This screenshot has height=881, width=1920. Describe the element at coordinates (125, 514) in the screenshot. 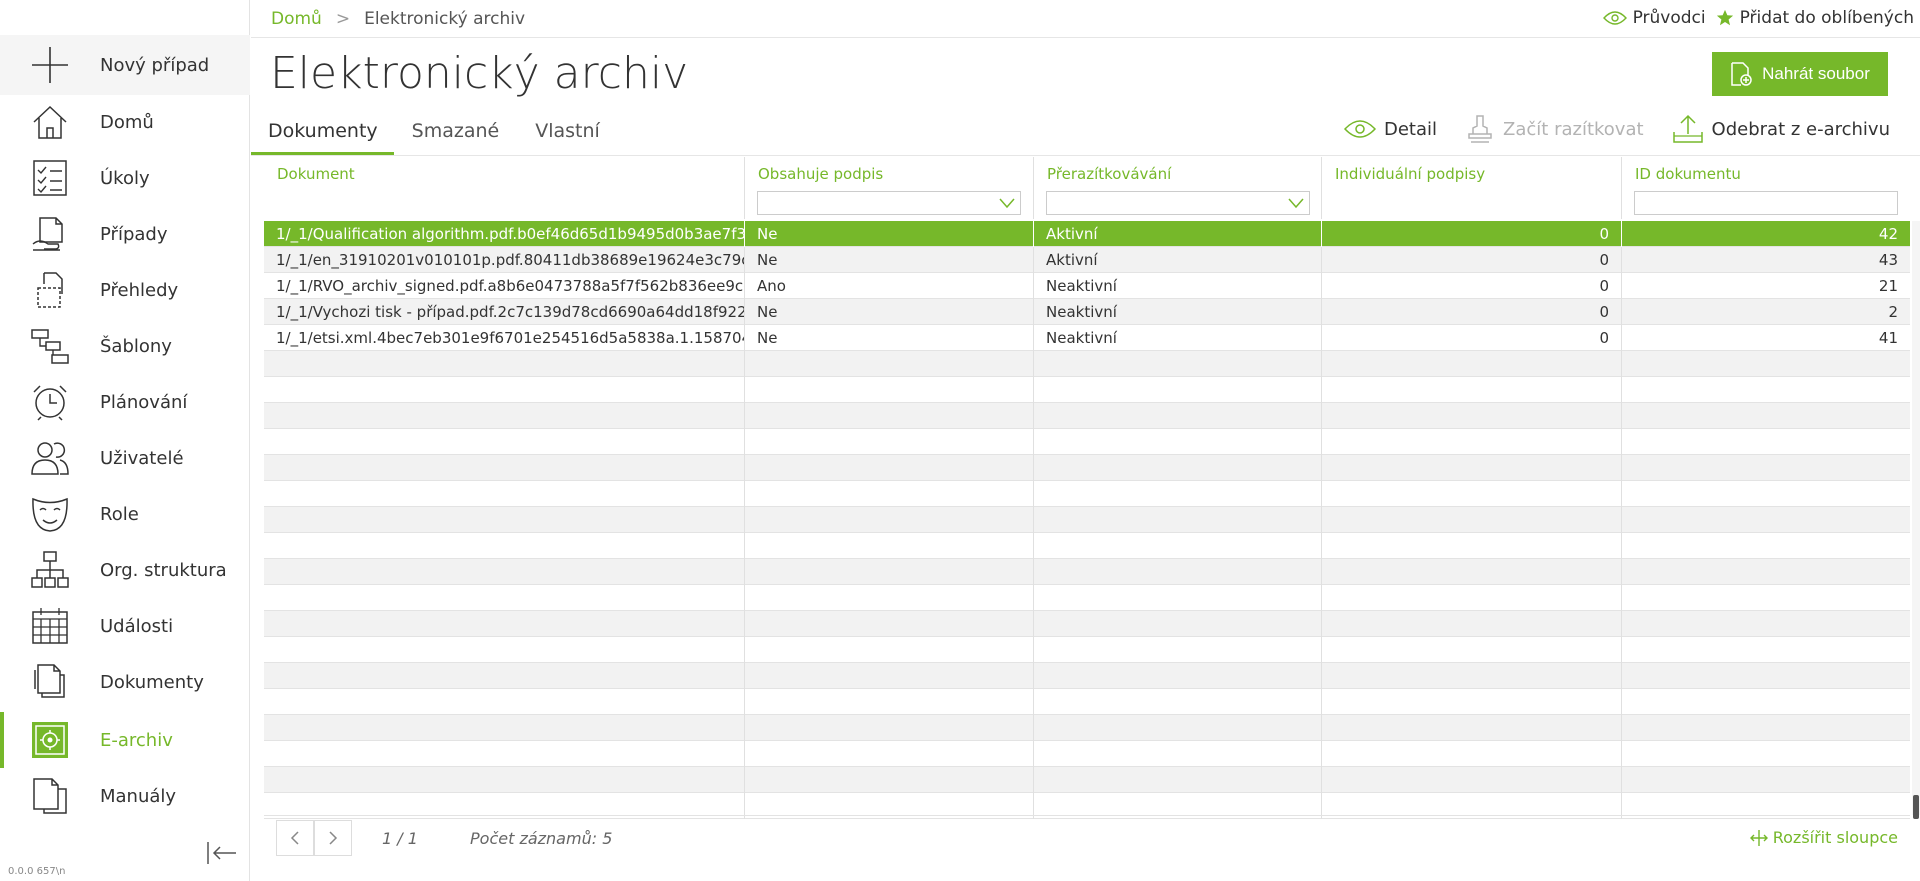

I see `sidebar-item-role: Role` at that location.